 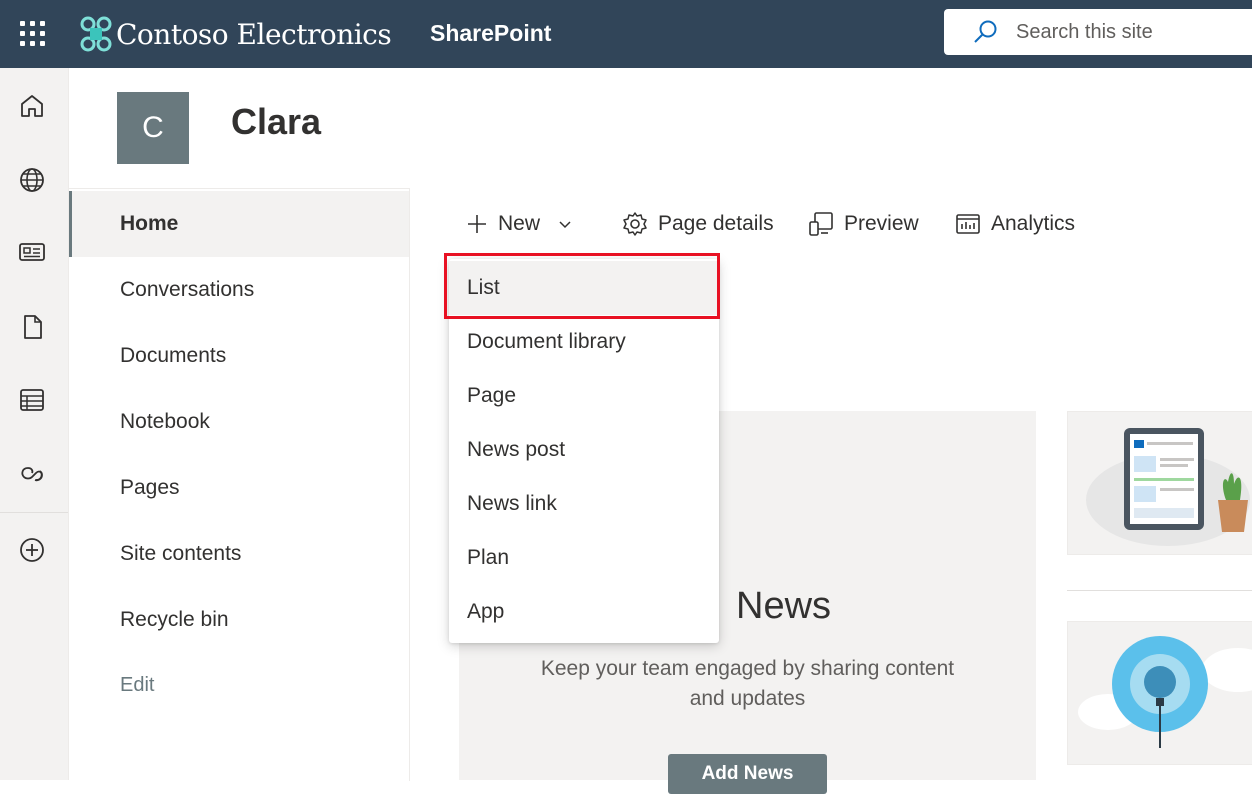 I want to click on news-illustration-card, so click(x=1159, y=483).